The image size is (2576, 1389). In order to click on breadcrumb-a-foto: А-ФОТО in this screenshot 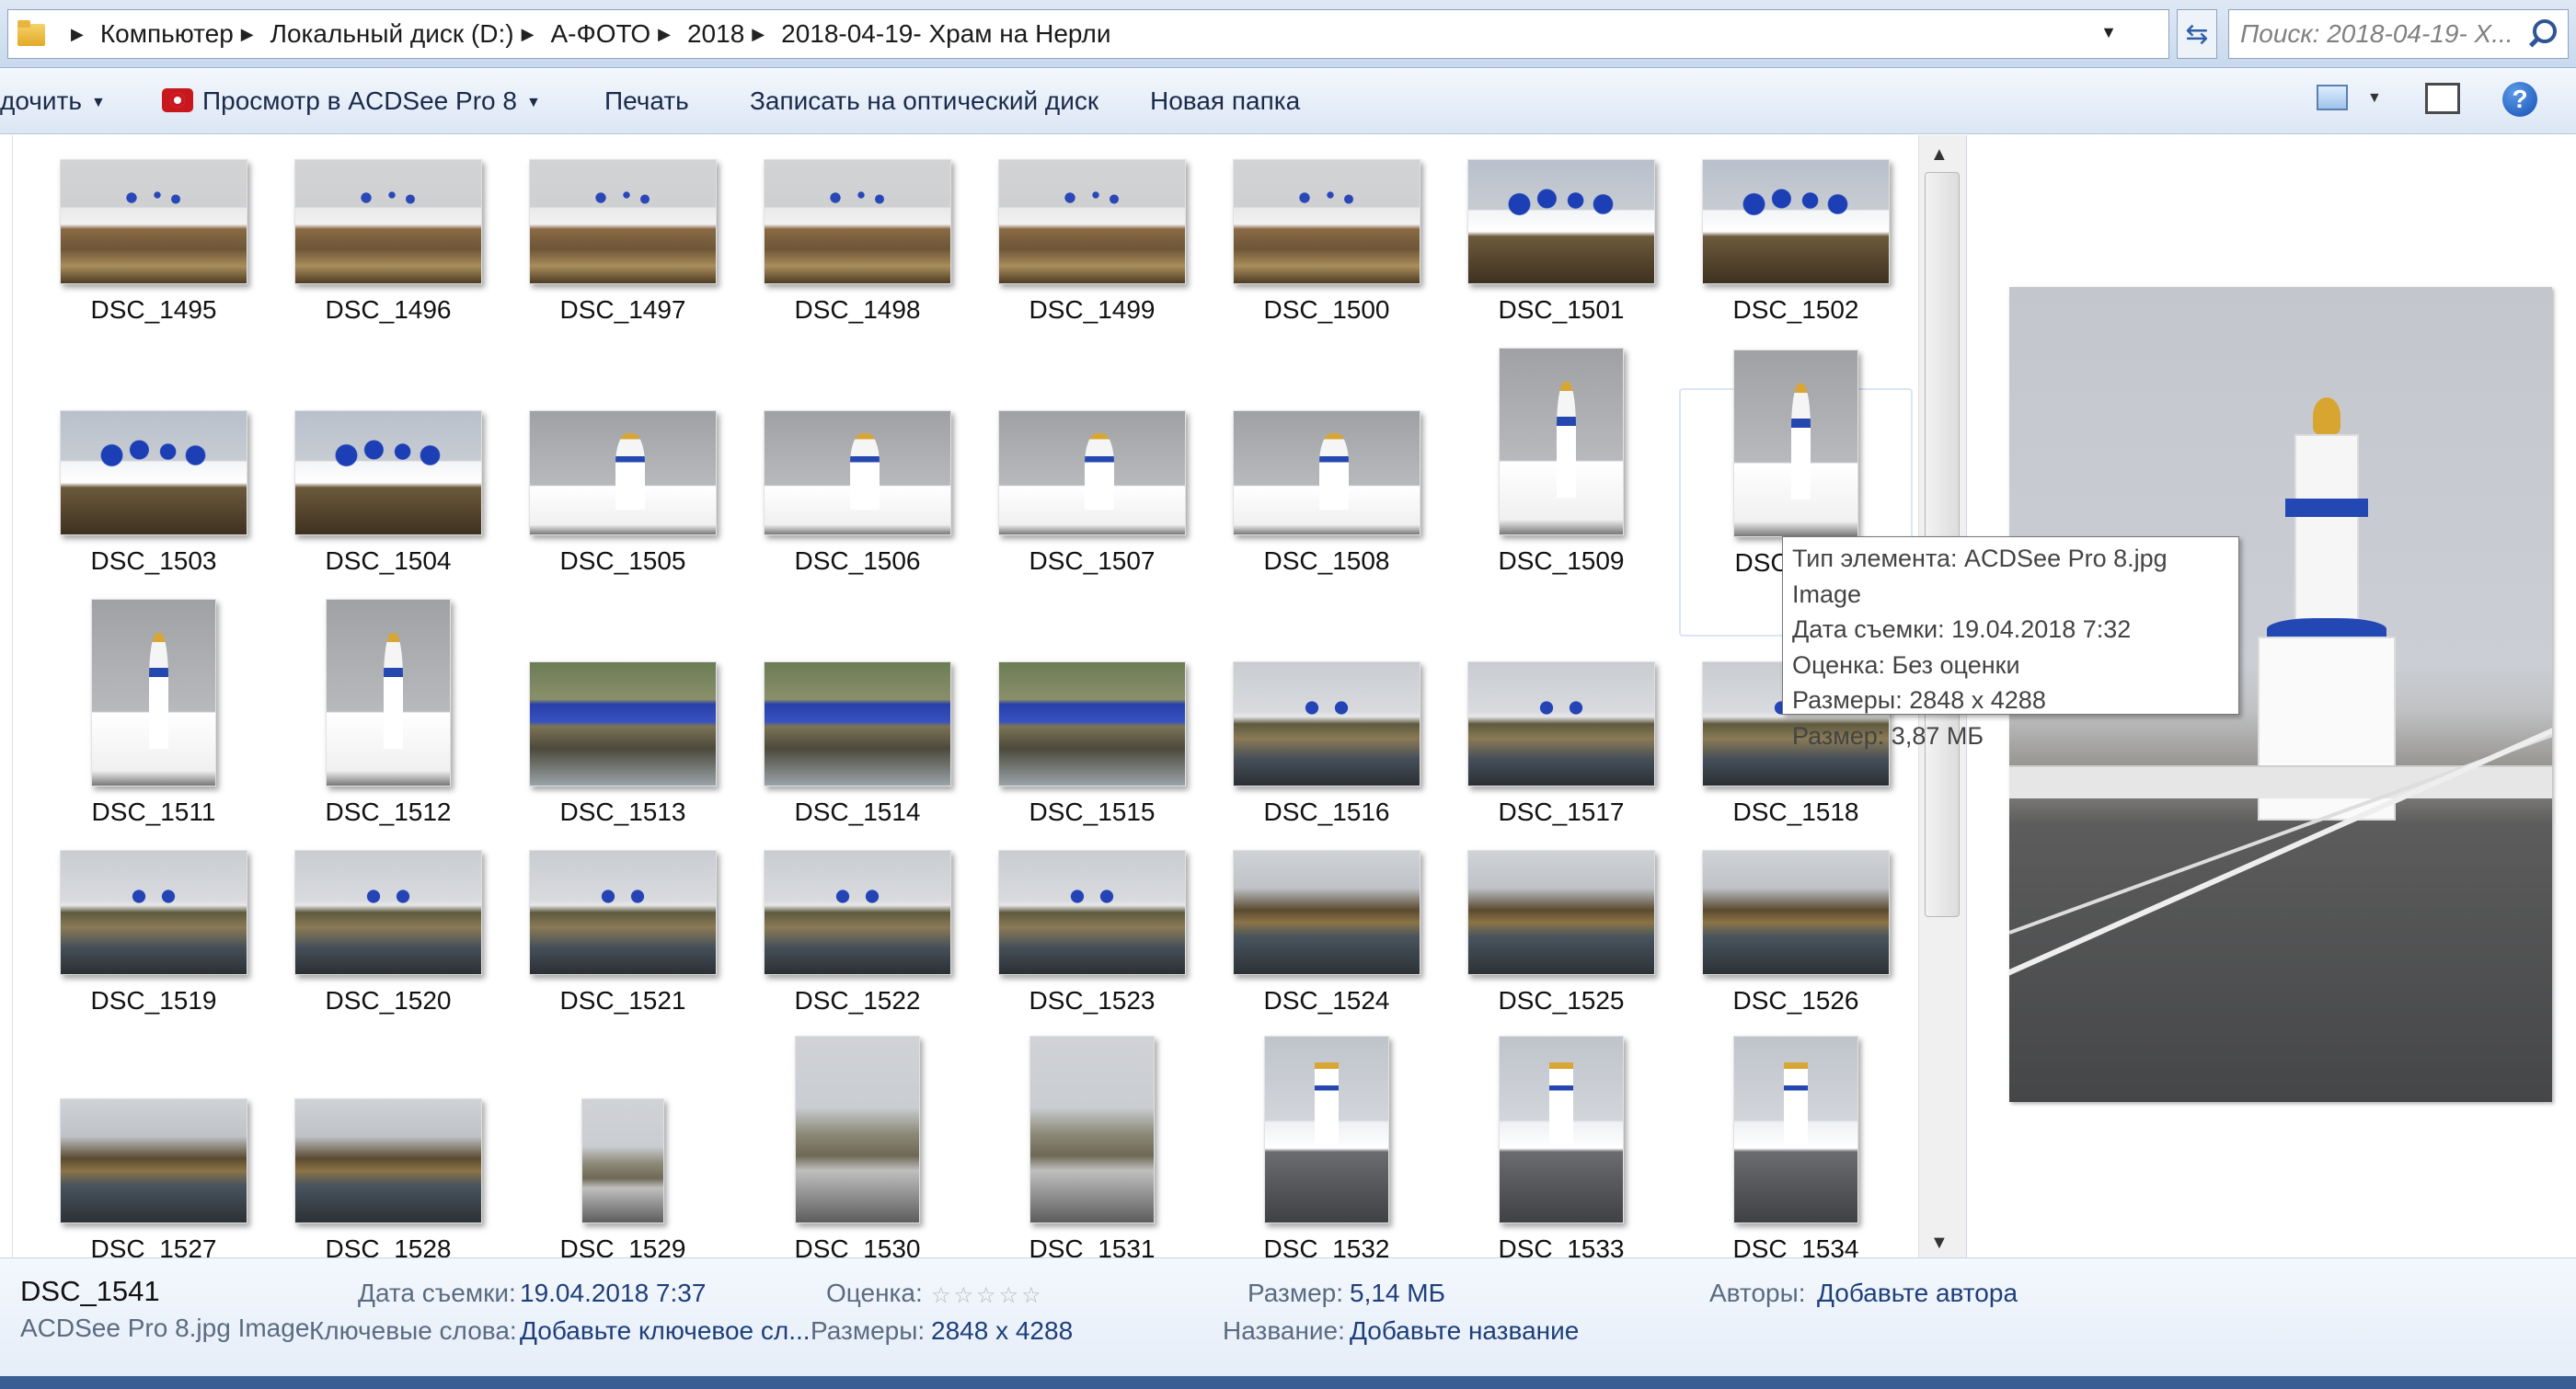, I will do `click(600, 34)`.